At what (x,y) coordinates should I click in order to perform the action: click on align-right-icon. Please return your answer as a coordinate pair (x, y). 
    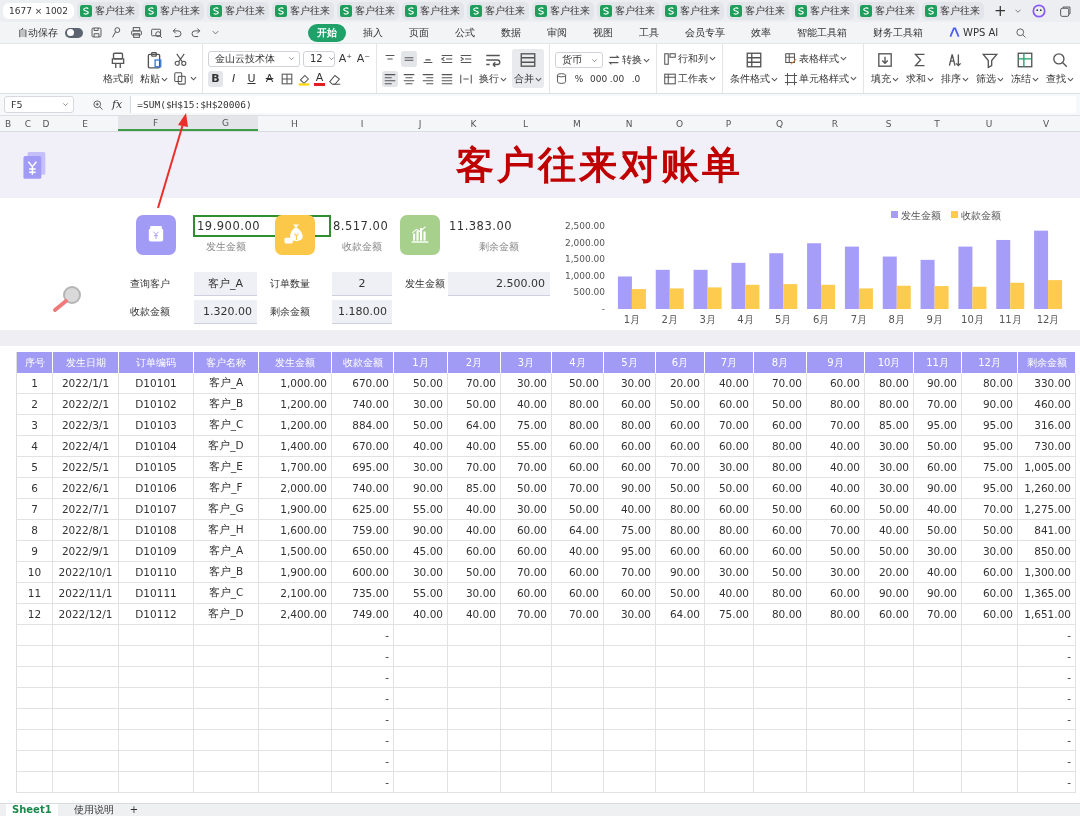
    Looking at the image, I should click on (428, 78).